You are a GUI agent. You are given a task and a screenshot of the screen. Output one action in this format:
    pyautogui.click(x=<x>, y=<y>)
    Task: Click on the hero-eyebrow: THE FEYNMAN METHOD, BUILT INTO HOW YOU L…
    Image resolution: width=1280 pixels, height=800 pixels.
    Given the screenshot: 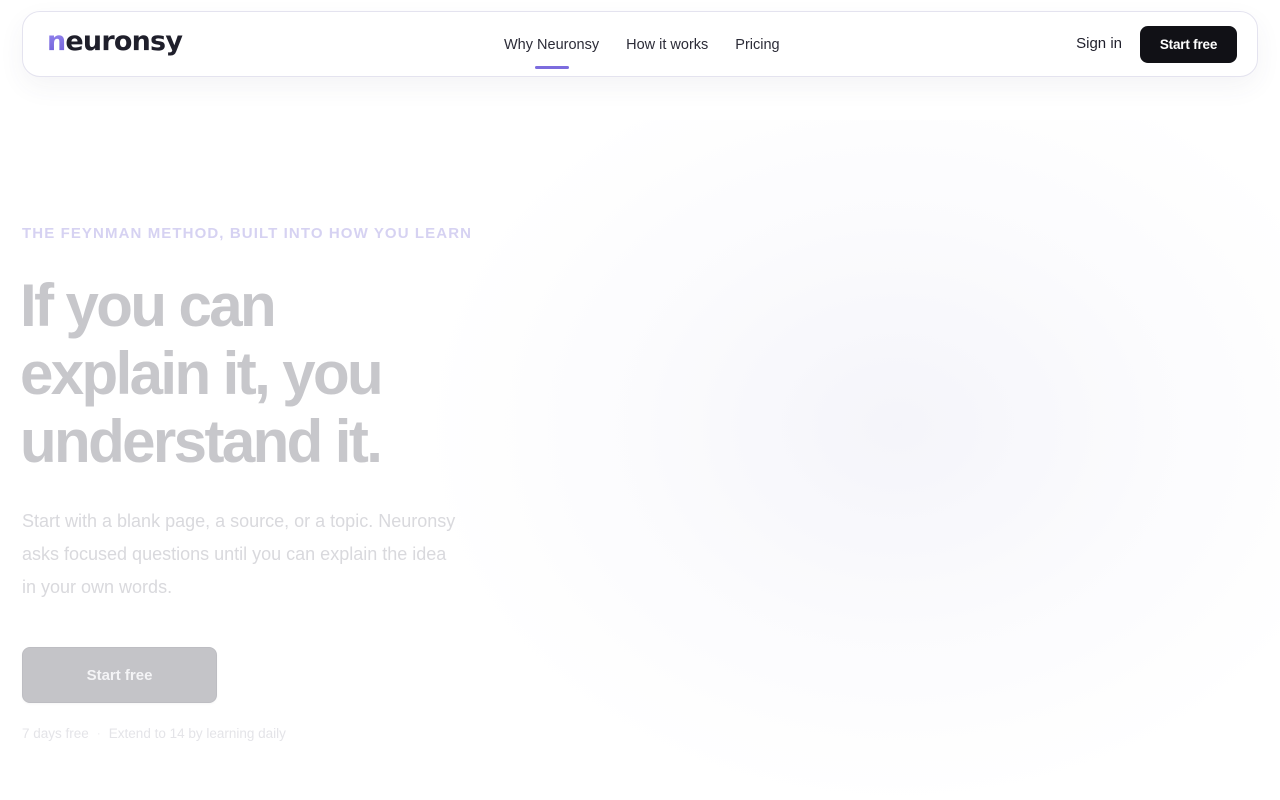 What is the action you would take?
    pyautogui.click(x=247, y=233)
    